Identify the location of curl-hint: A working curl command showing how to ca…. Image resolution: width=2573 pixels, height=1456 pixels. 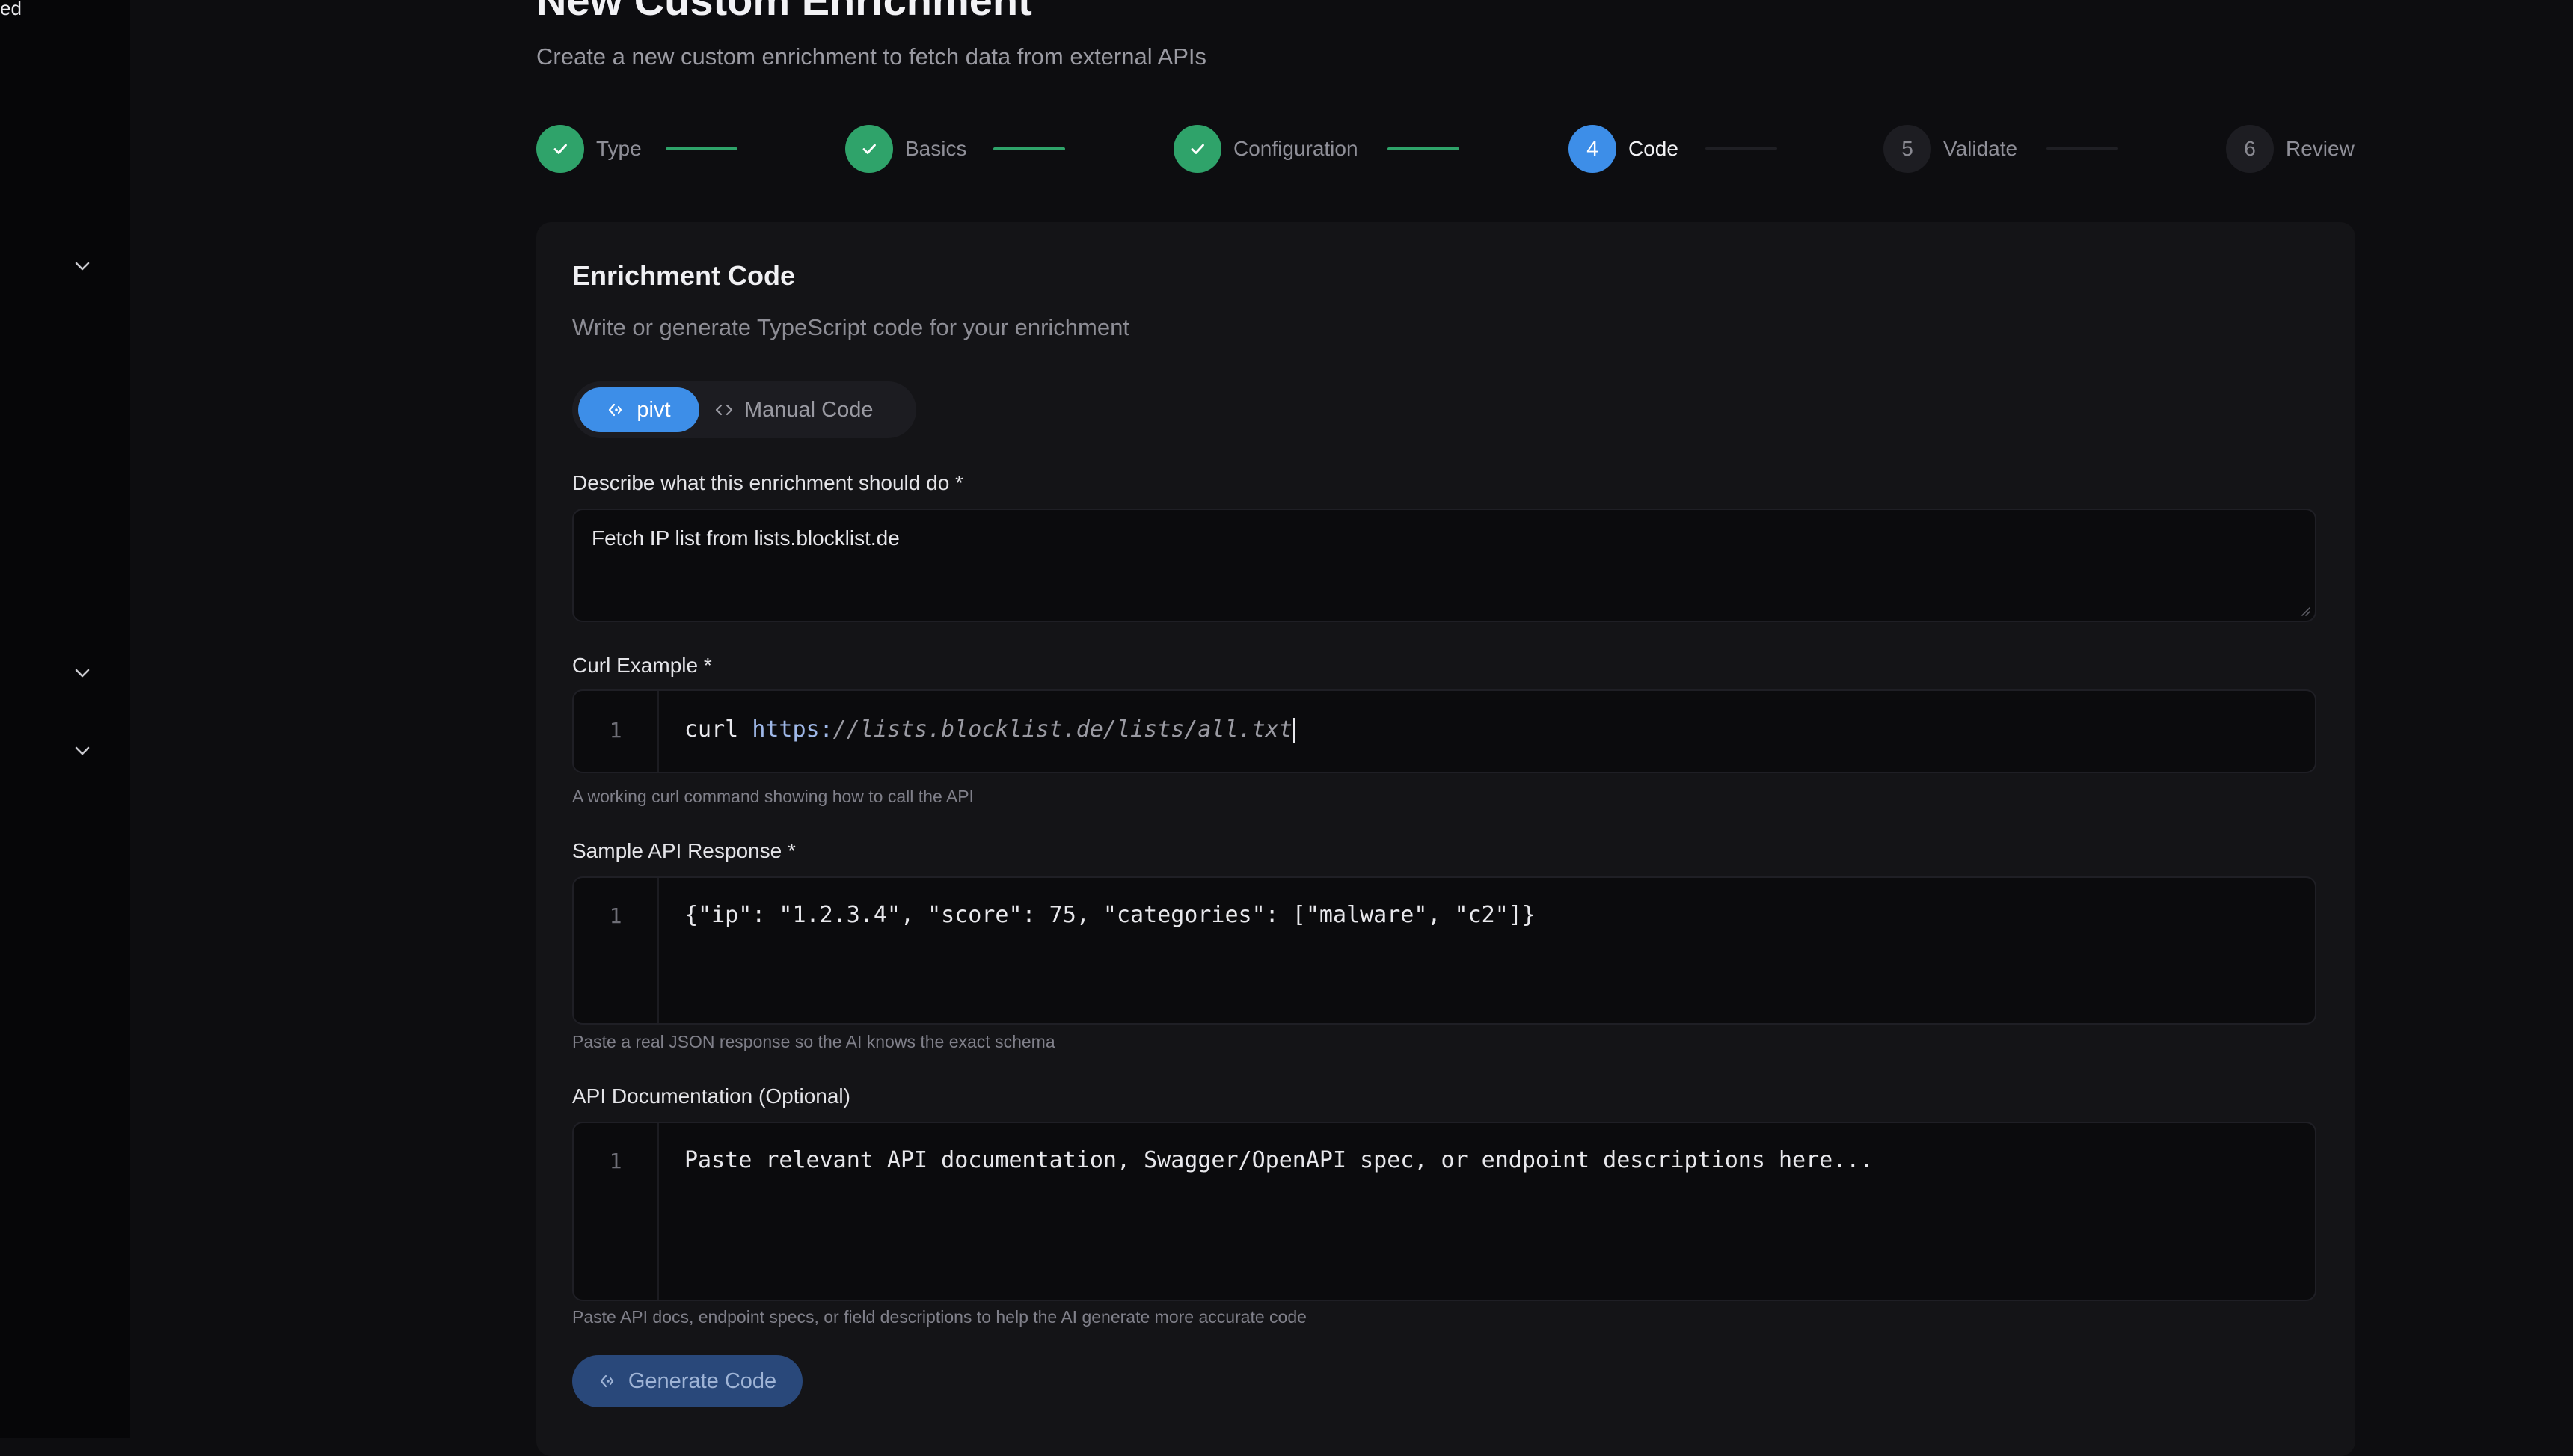
(773, 796).